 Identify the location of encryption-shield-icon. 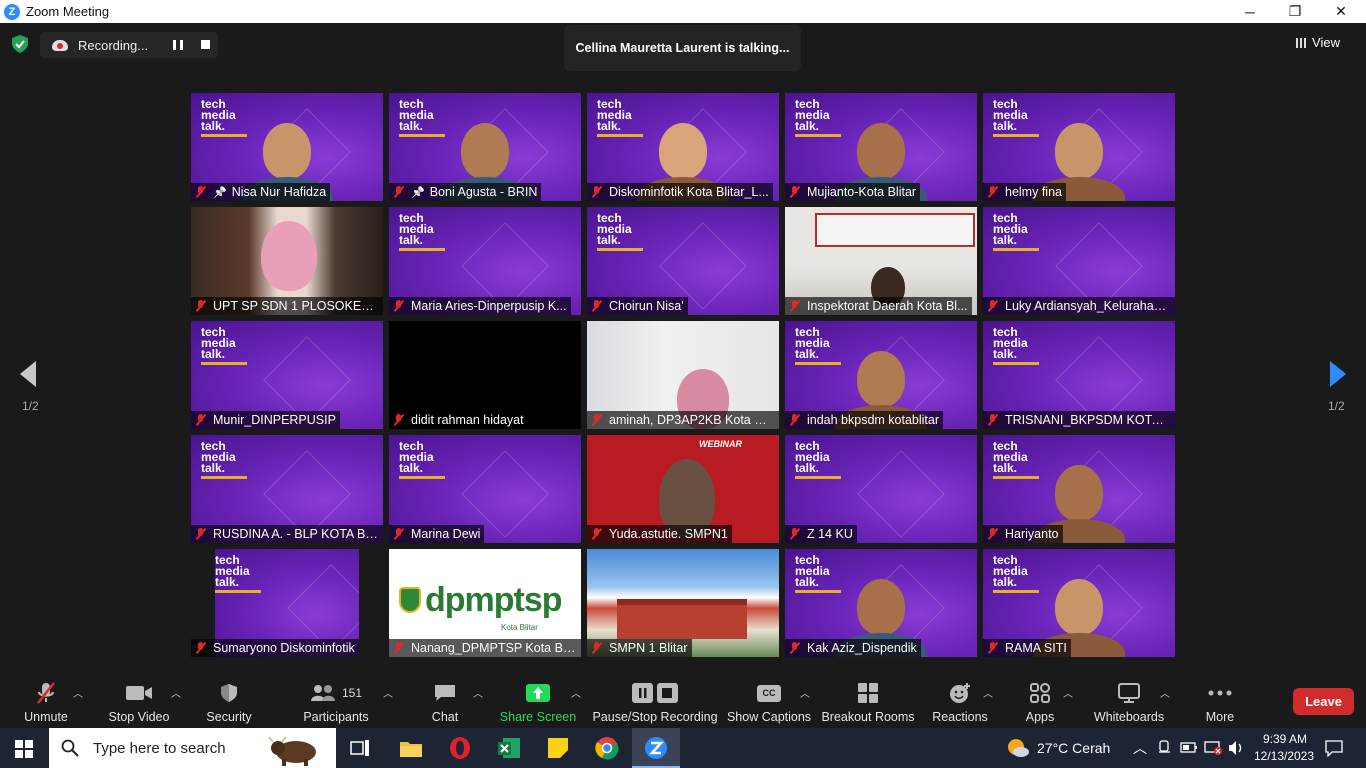
(20, 44).